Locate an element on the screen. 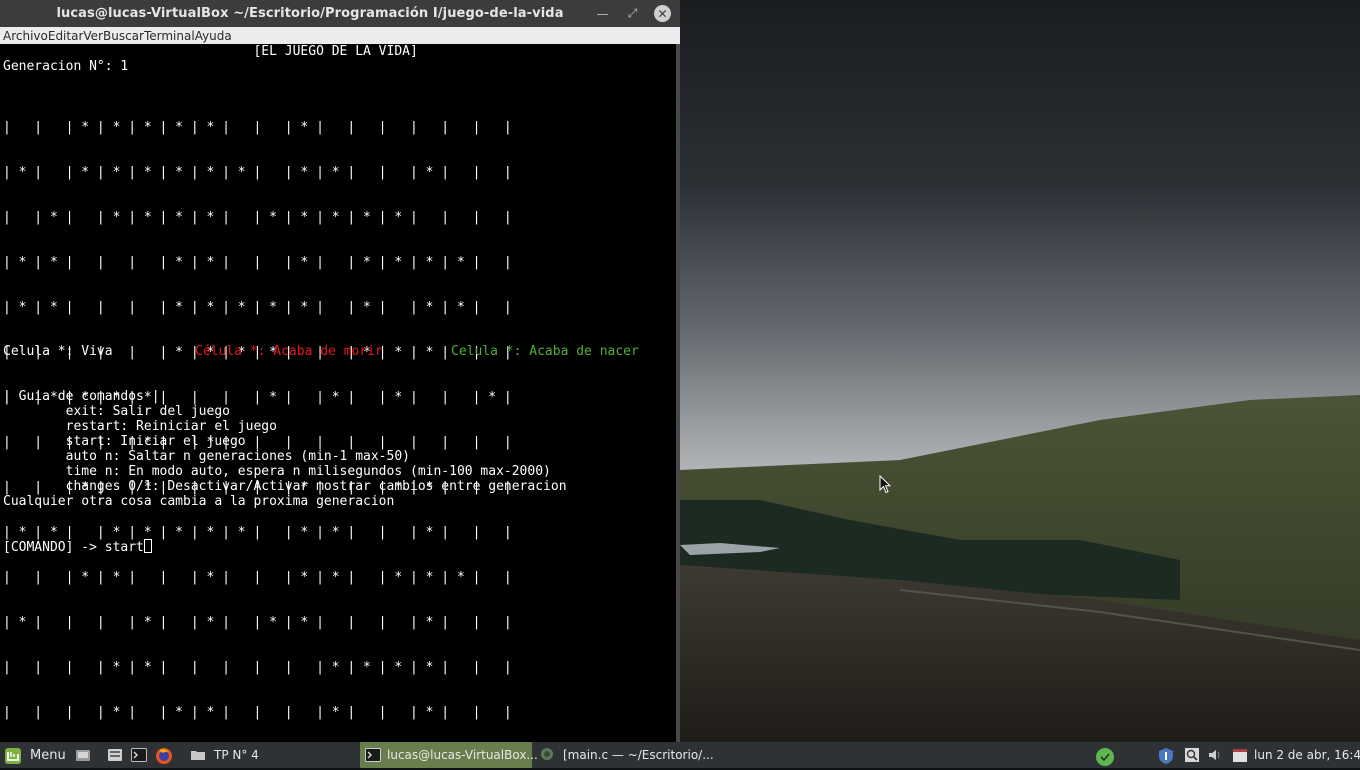 The height and width of the screenshot is (770, 1360). calendar-tray is located at coordinates (1240, 755).